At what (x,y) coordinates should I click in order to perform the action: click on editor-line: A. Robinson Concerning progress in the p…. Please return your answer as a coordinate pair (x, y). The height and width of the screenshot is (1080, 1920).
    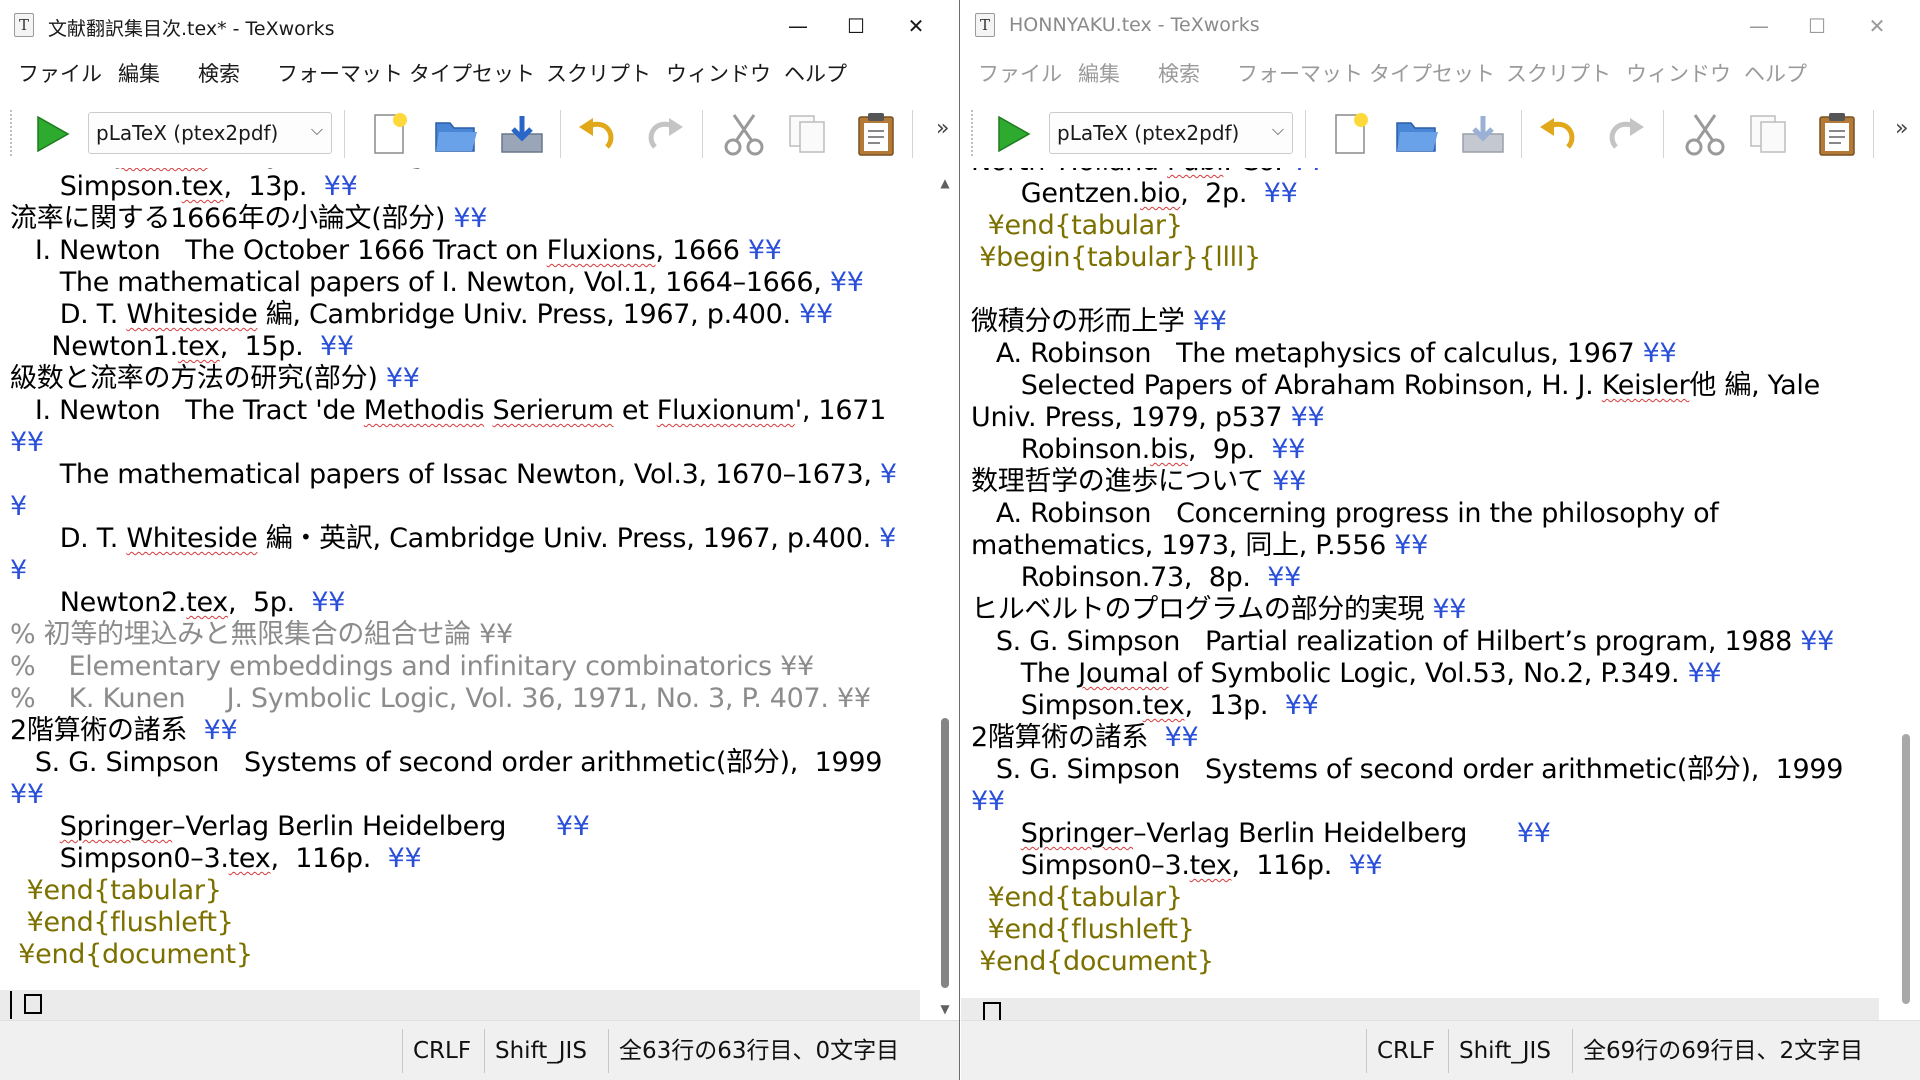
    Looking at the image, I should click on (1345, 513).